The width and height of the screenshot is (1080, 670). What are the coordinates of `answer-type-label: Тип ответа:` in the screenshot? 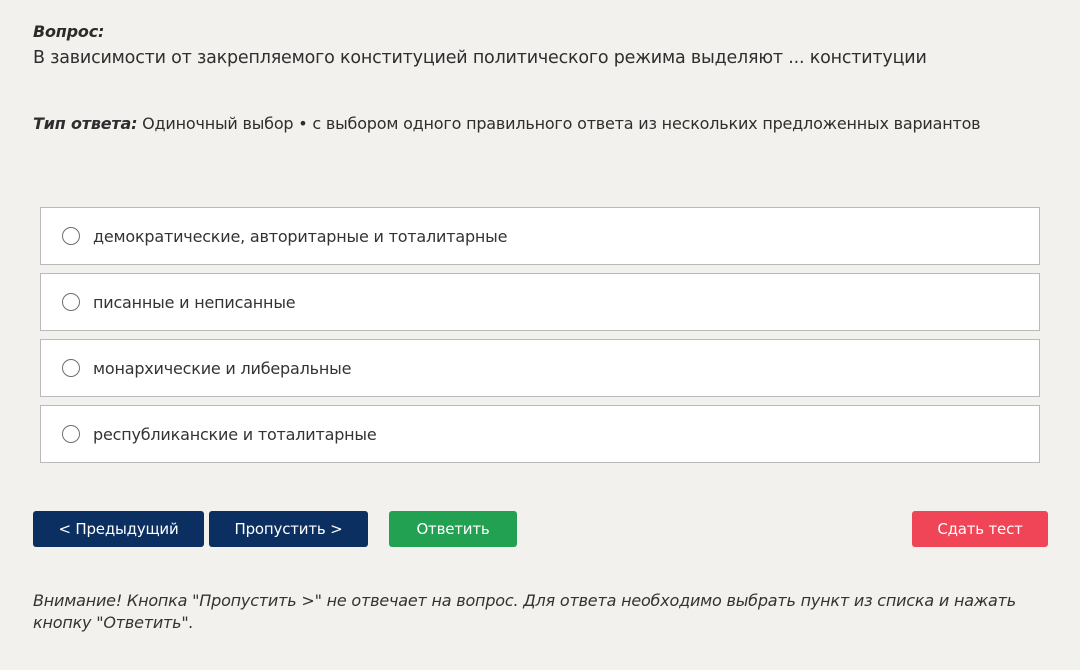 It's located at (85, 123).